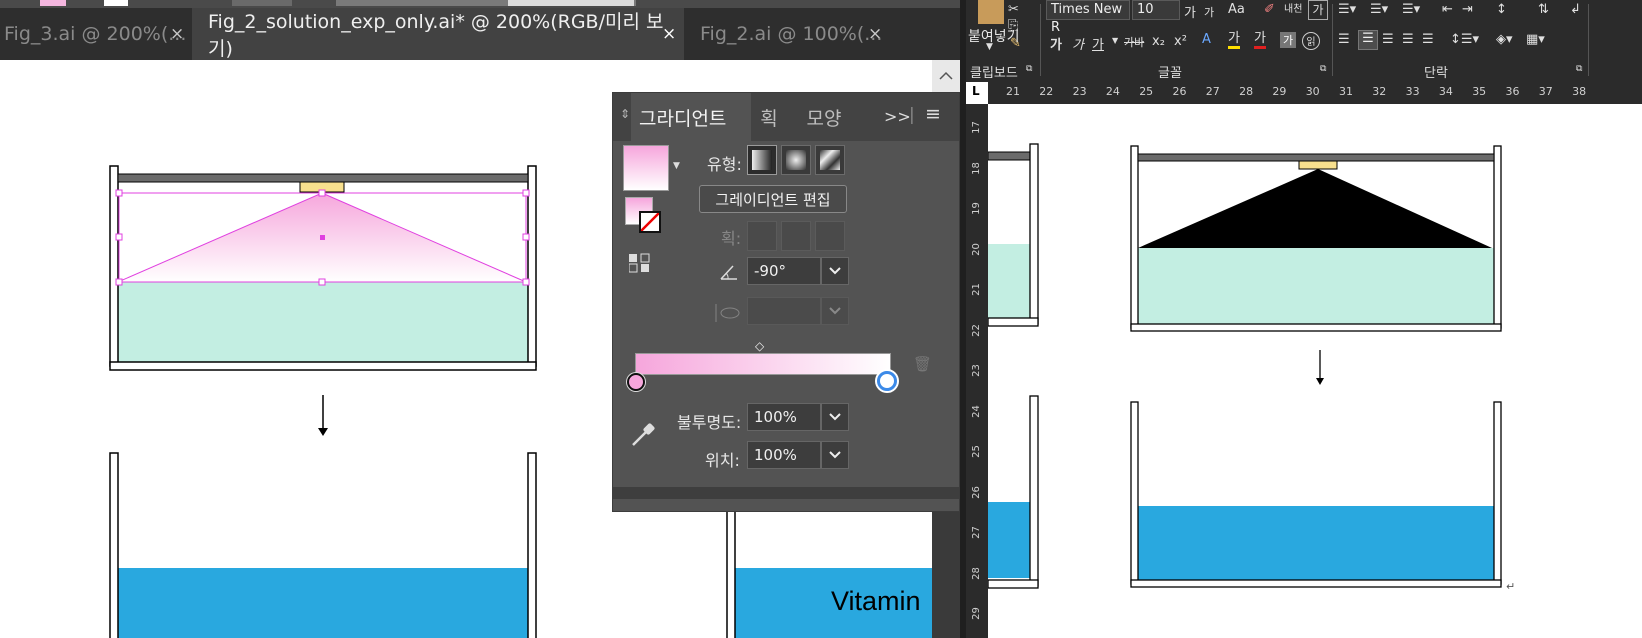 Image resolution: width=1642 pixels, height=638 pixels. Describe the element at coordinates (773, 199) in the screenshot. I see `edit-gradient-button: 그레이디언트 편집` at that location.